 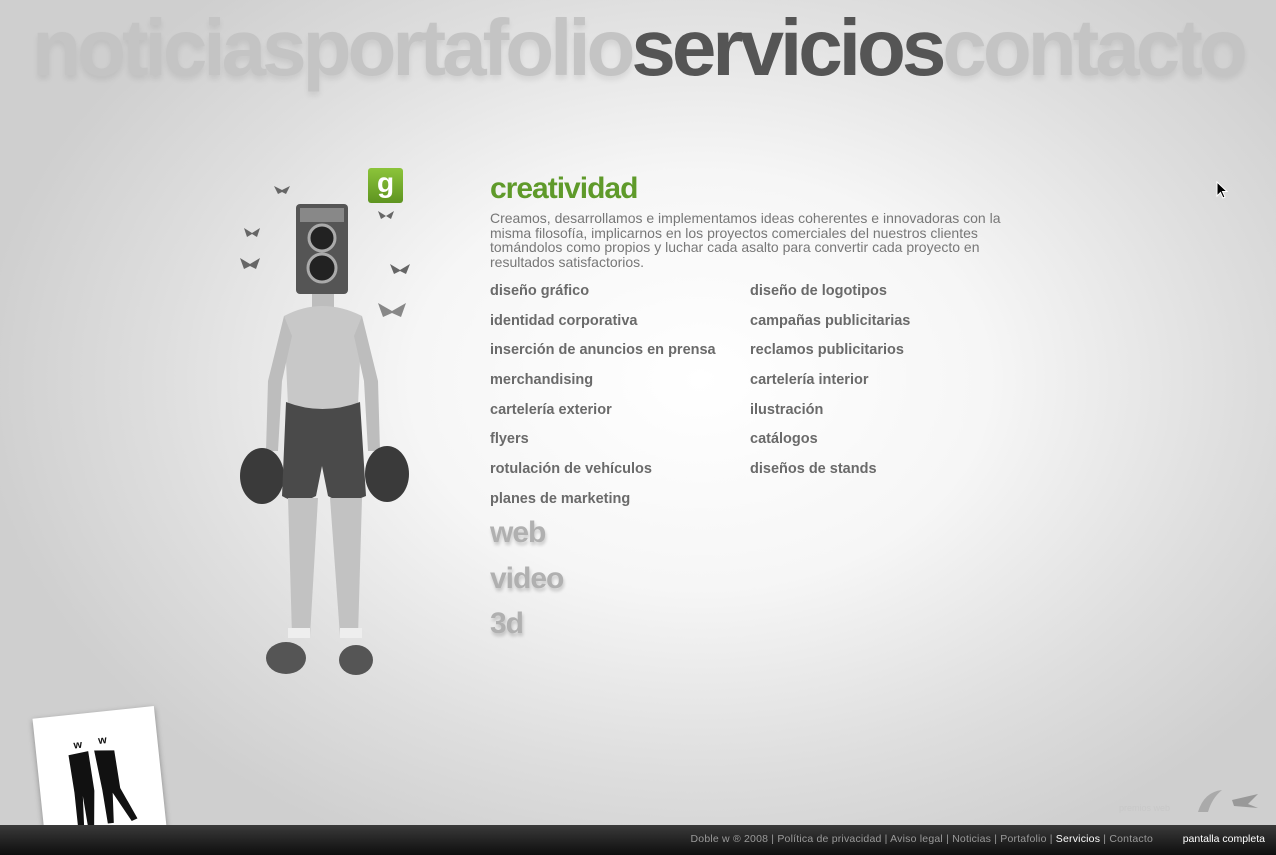 What do you see at coordinates (518, 533) in the screenshot?
I see `category-web: web` at bounding box center [518, 533].